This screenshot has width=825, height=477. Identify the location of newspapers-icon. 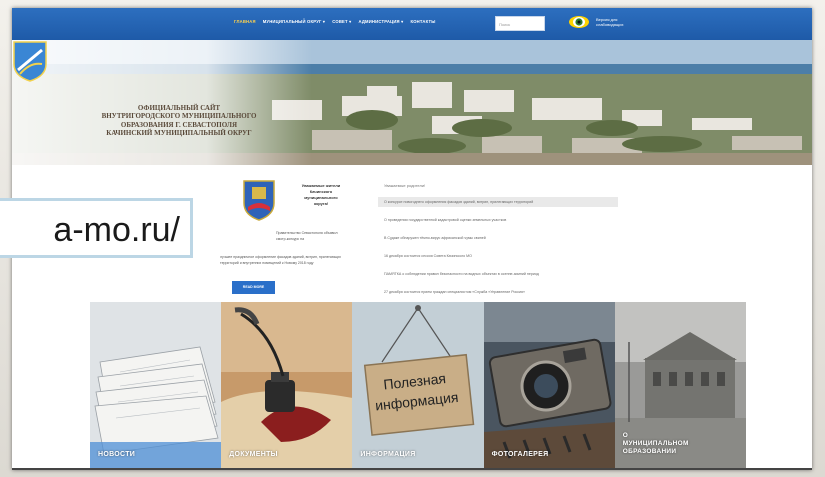
(156, 385).